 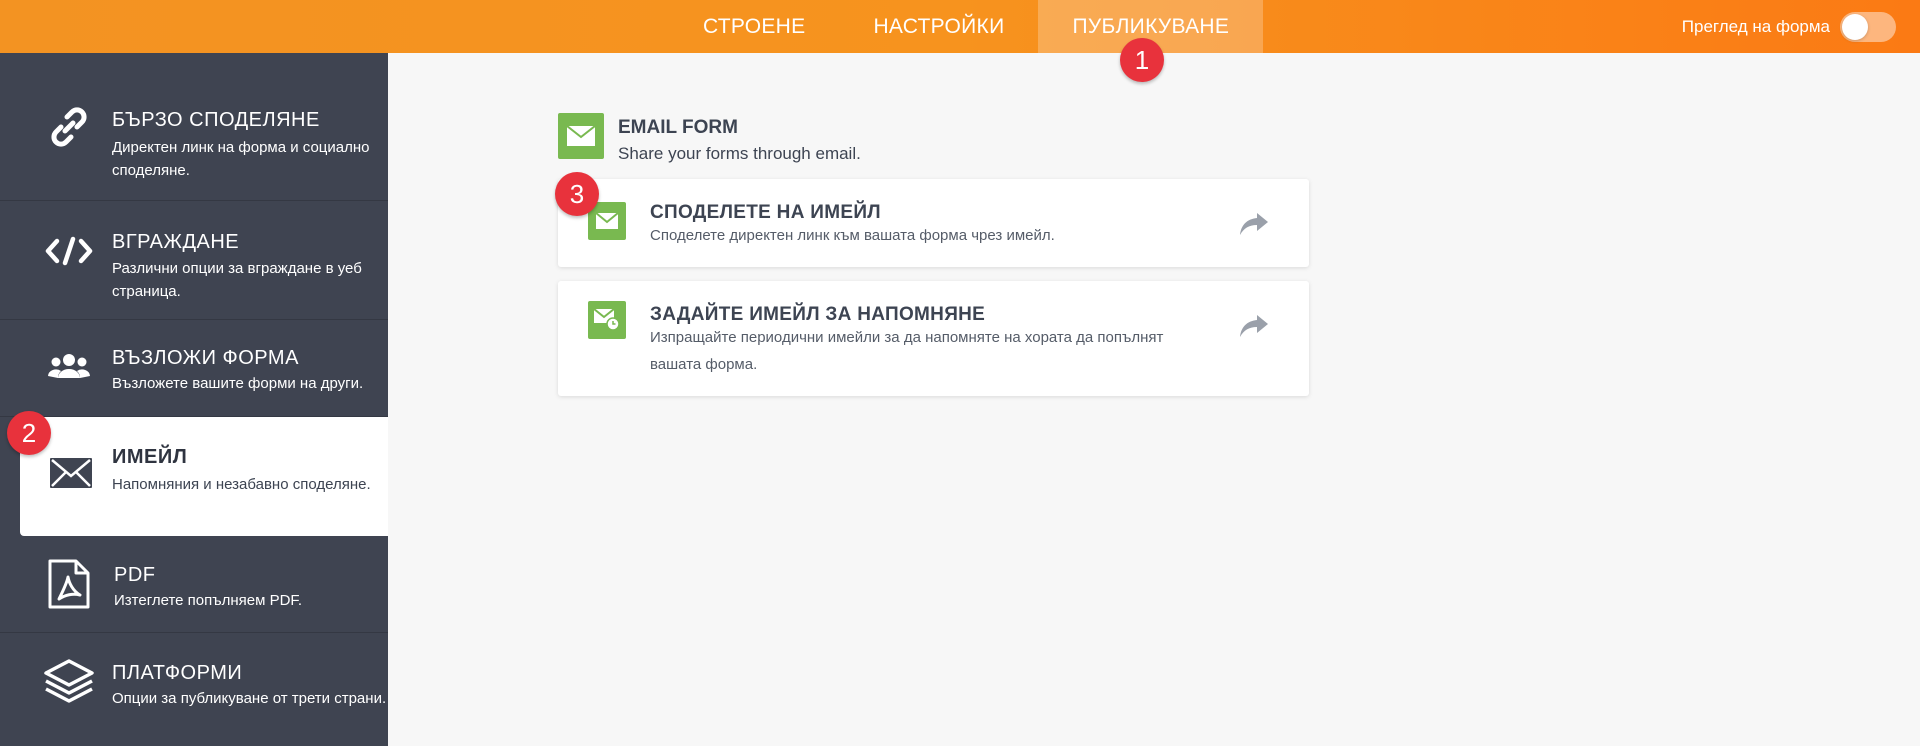 I want to click on mail-clock-icon, so click(x=607, y=320).